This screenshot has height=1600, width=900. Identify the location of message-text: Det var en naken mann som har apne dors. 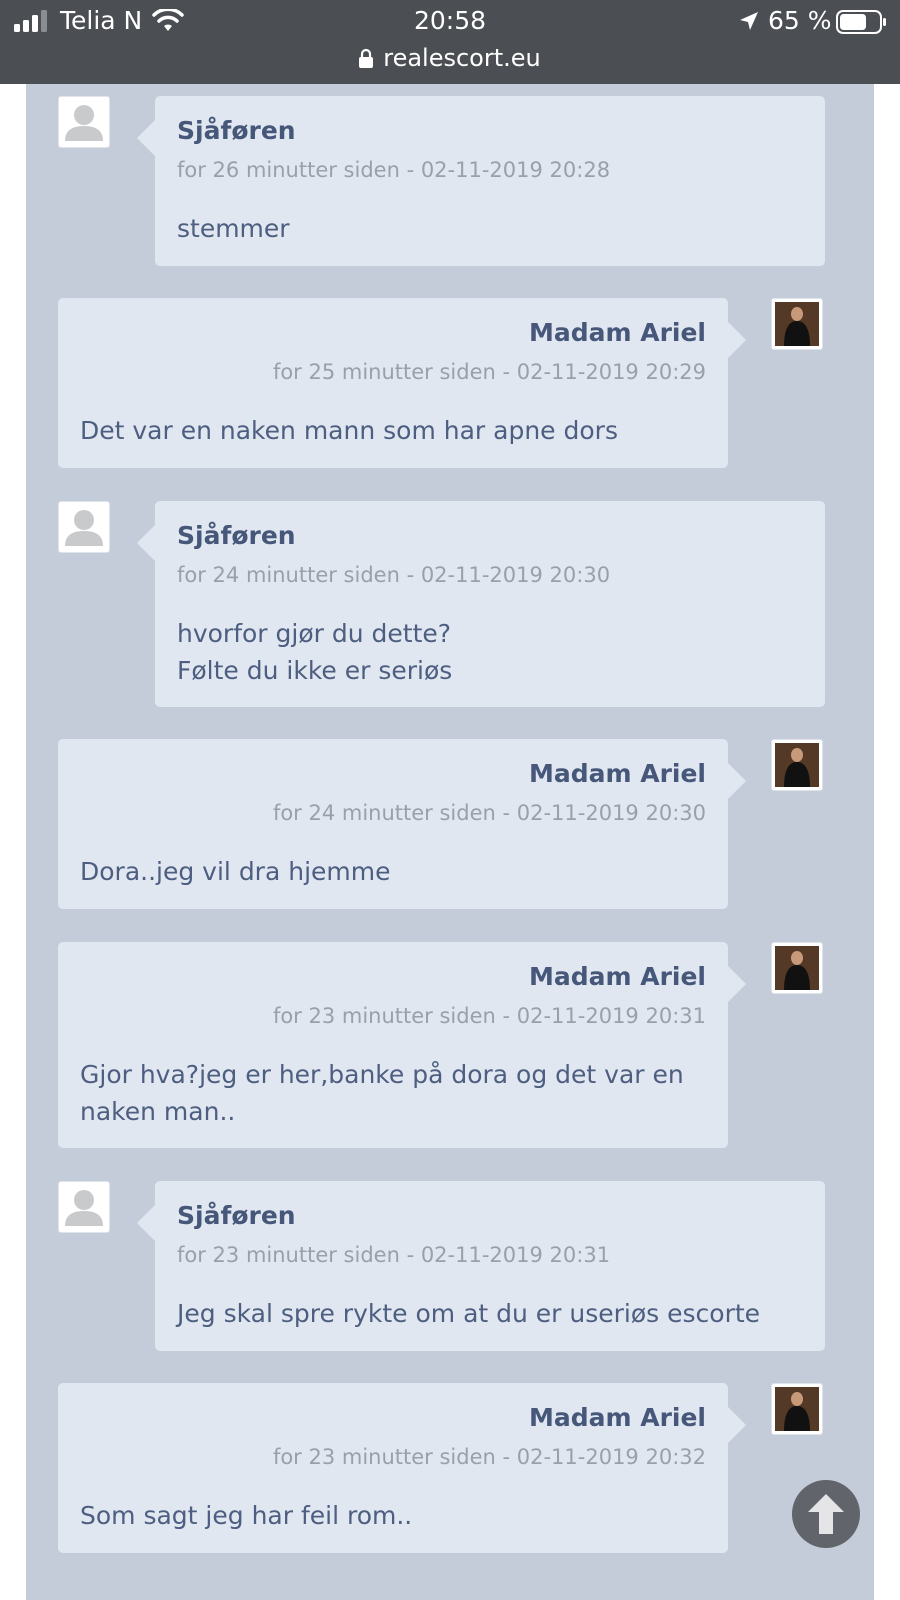
(349, 430).